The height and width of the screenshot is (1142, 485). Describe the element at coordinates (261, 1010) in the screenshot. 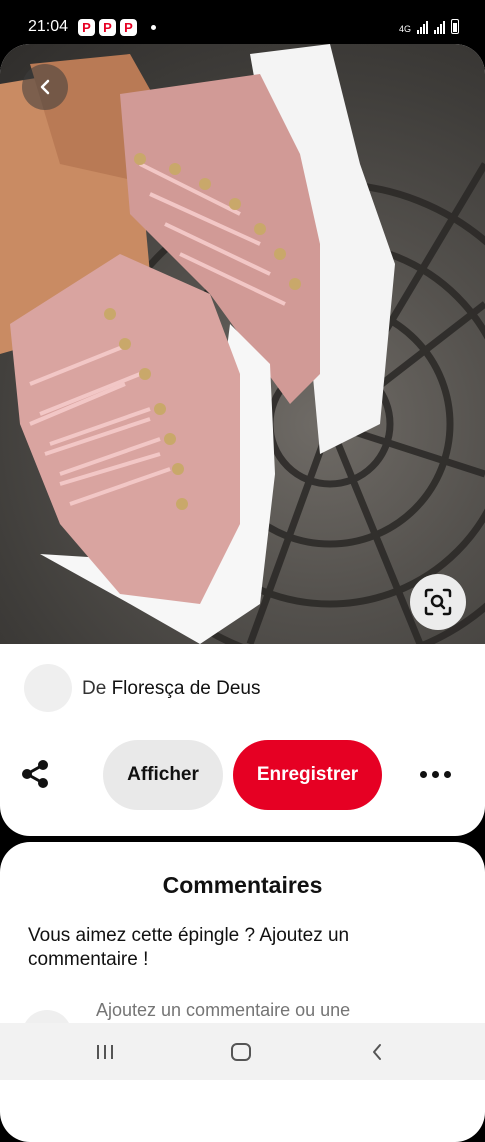

I see `comment-input` at that location.